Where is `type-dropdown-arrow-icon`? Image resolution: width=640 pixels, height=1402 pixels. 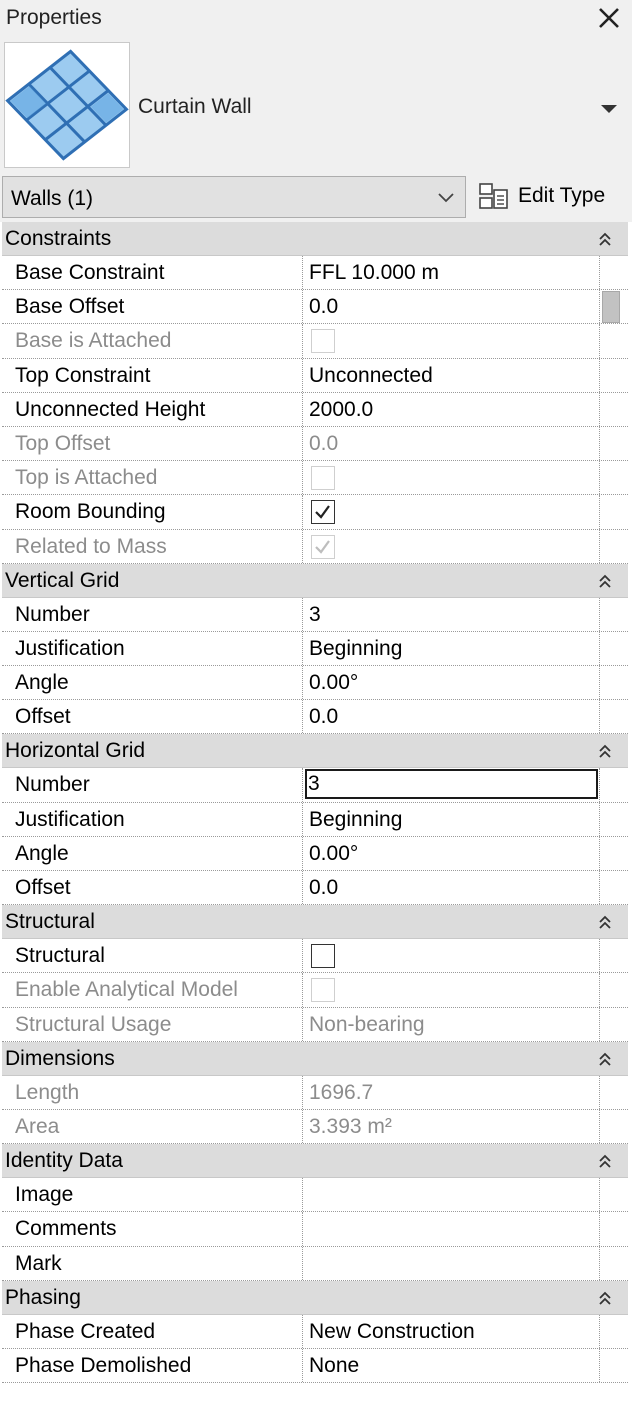
type-dropdown-arrow-icon is located at coordinates (609, 108).